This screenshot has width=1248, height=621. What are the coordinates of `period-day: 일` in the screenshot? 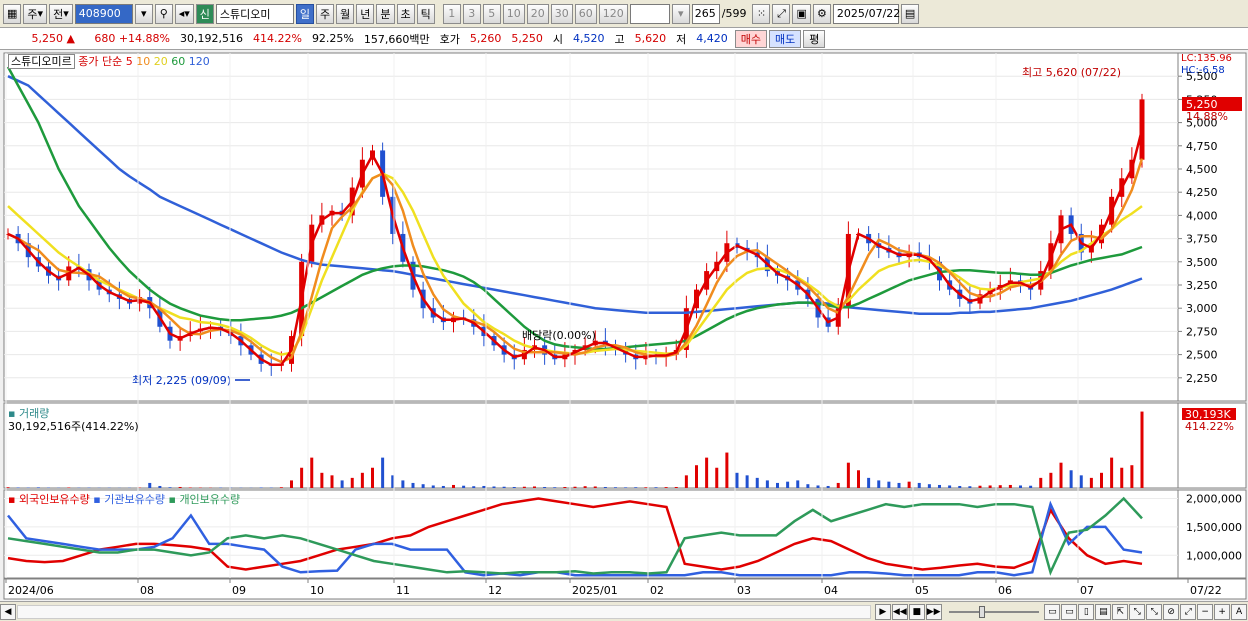 It's located at (305, 13).